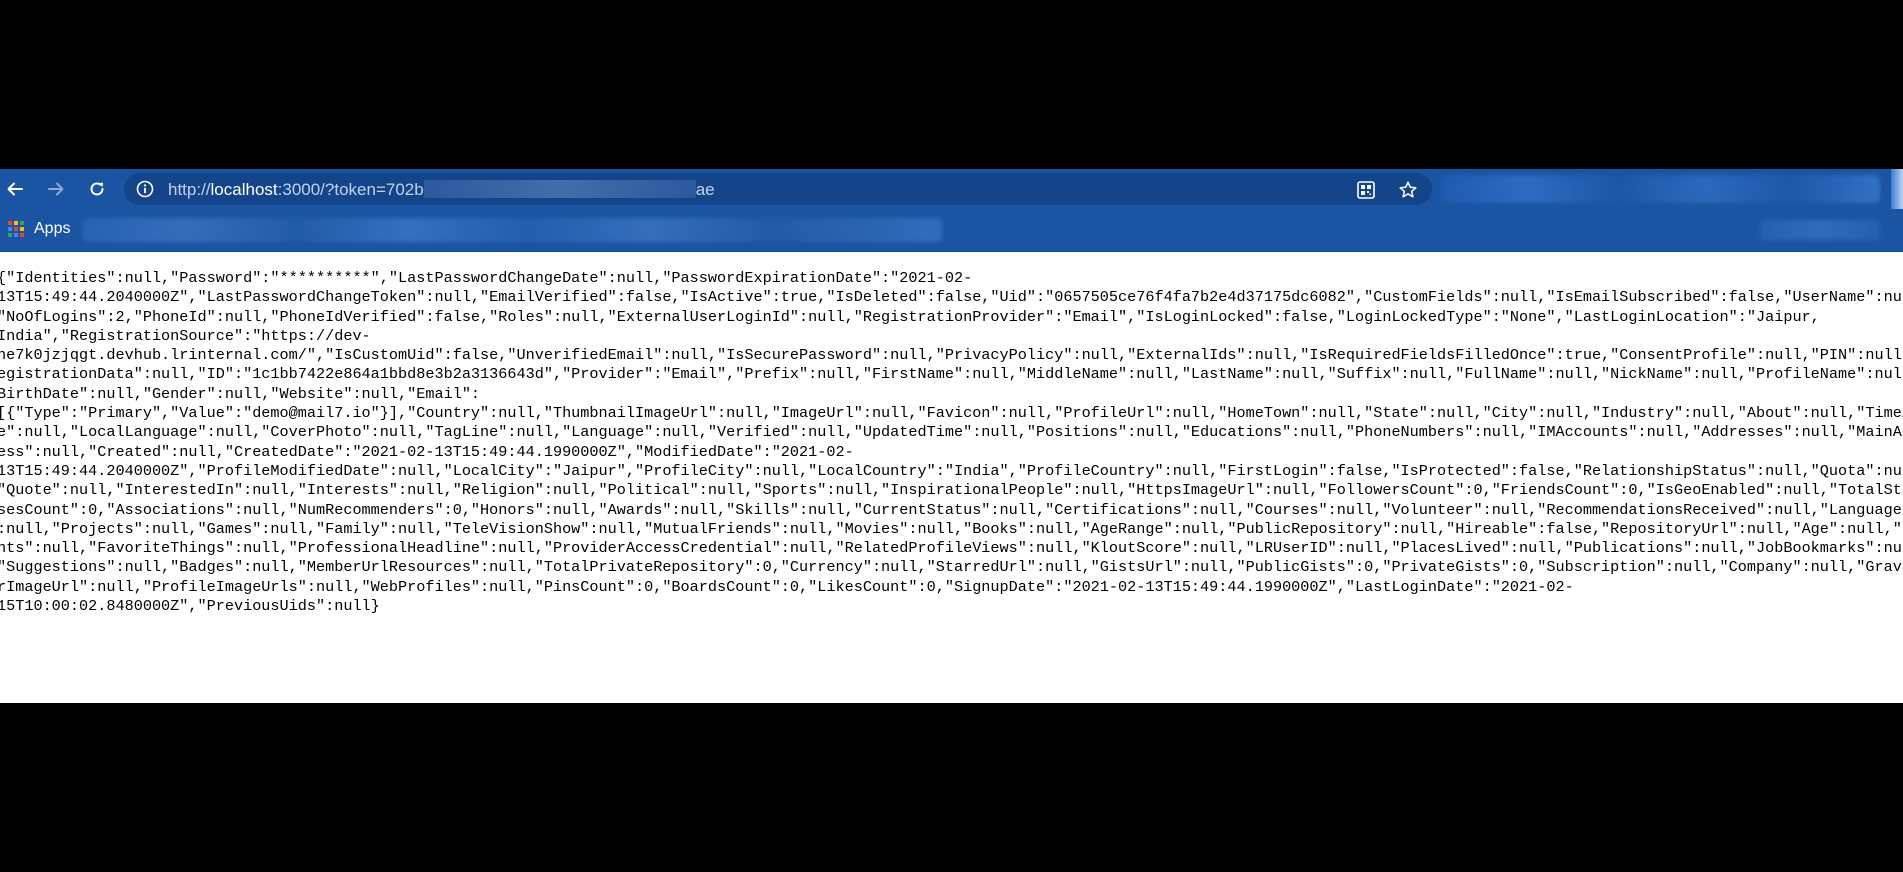  What do you see at coordinates (705, 189) in the screenshot?
I see `url-suffix: ae` at bounding box center [705, 189].